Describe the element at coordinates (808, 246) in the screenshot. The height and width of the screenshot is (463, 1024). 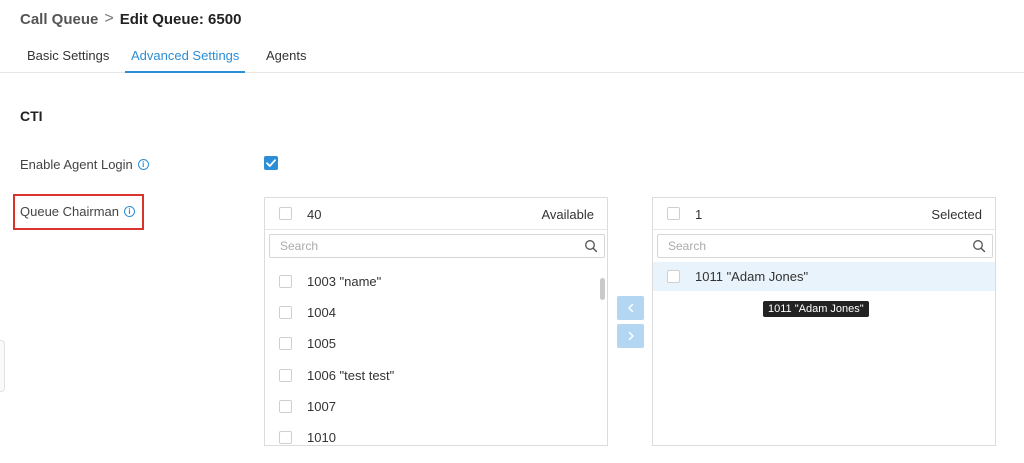
I see `selected-search-input` at that location.